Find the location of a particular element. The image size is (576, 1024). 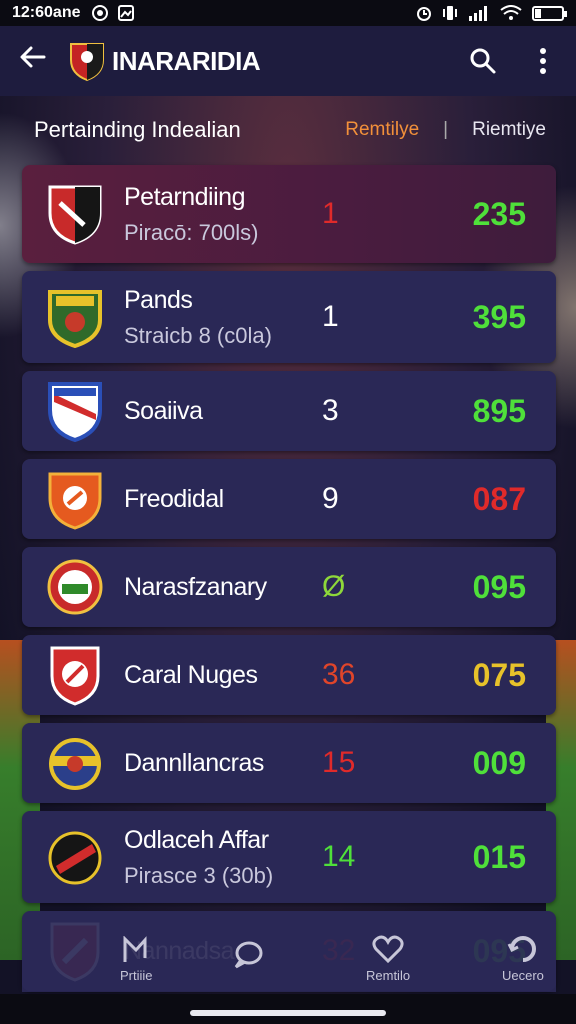

green-gold-crest-icon is located at coordinates (75, 319).